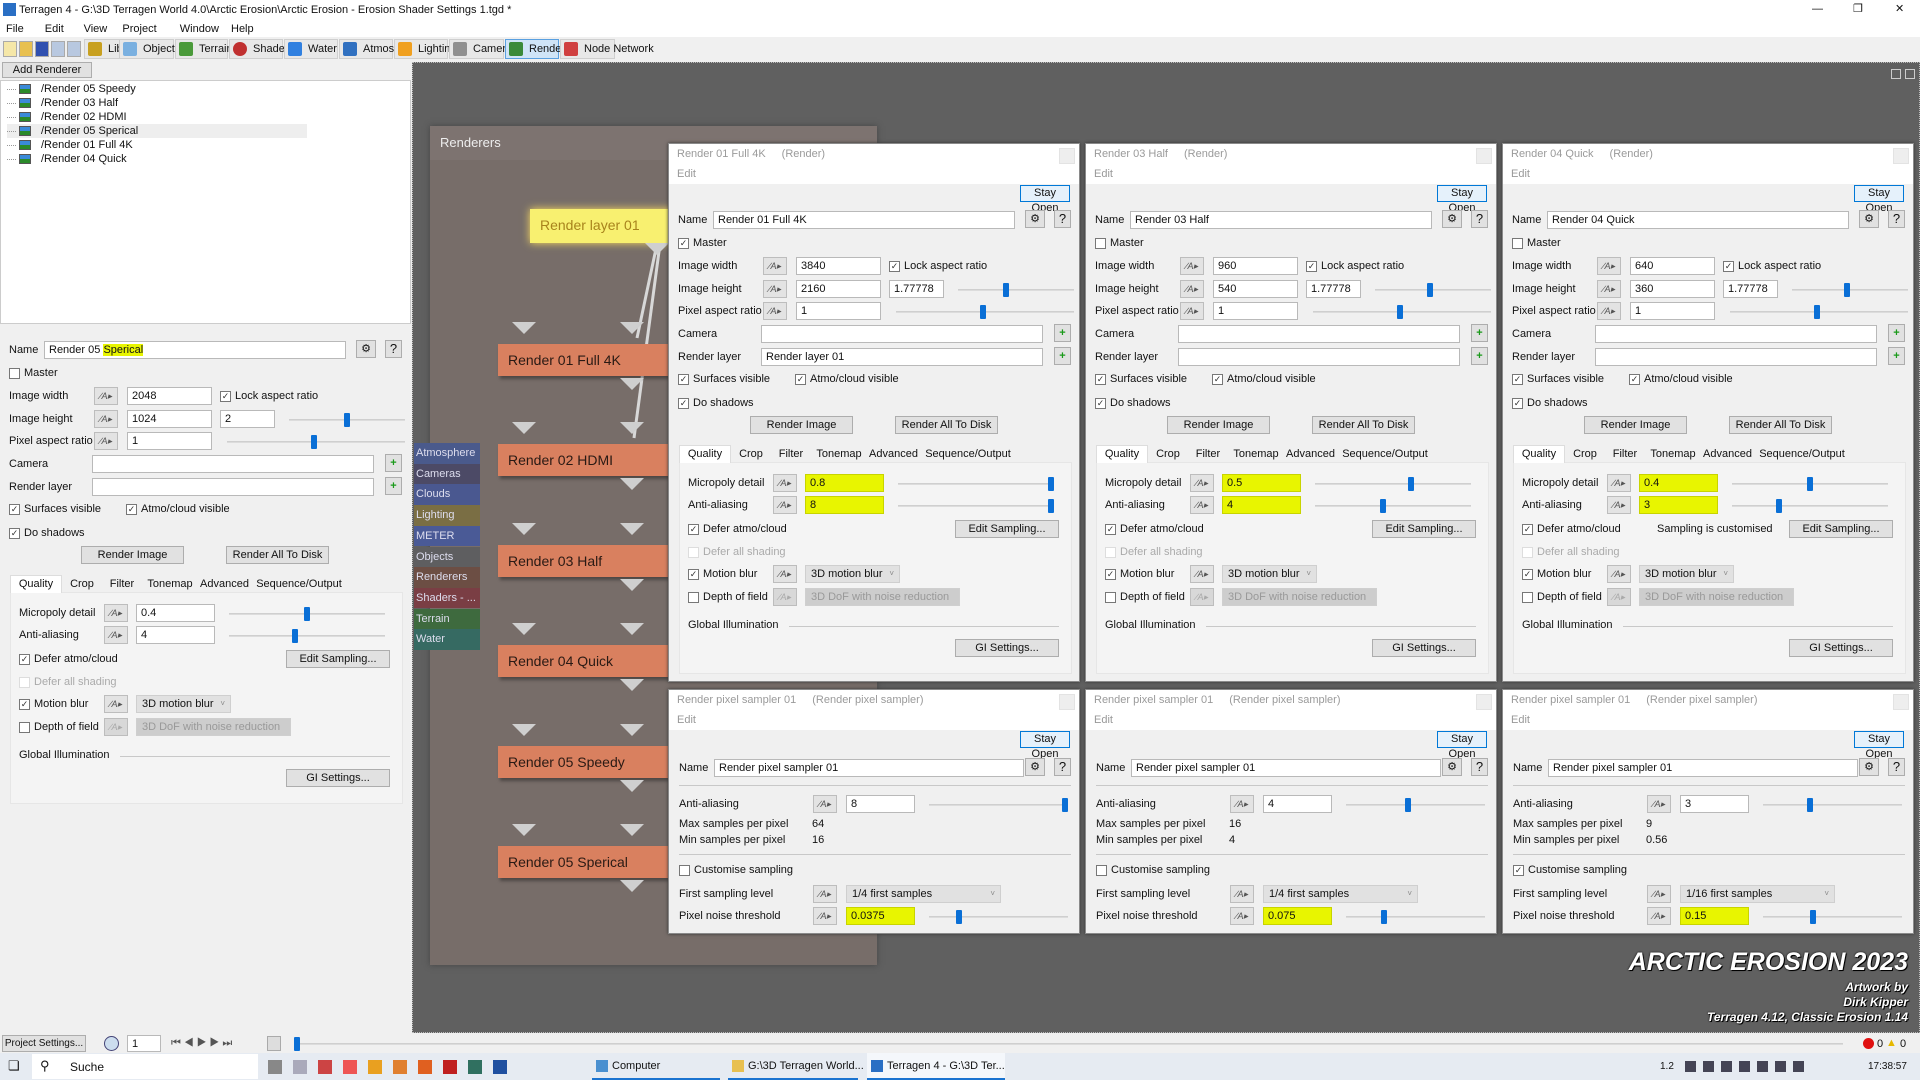 The width and height of the screenshot is (1920, 1080). I want to click on anti-aliasing-input: 8, so click(844, 505).